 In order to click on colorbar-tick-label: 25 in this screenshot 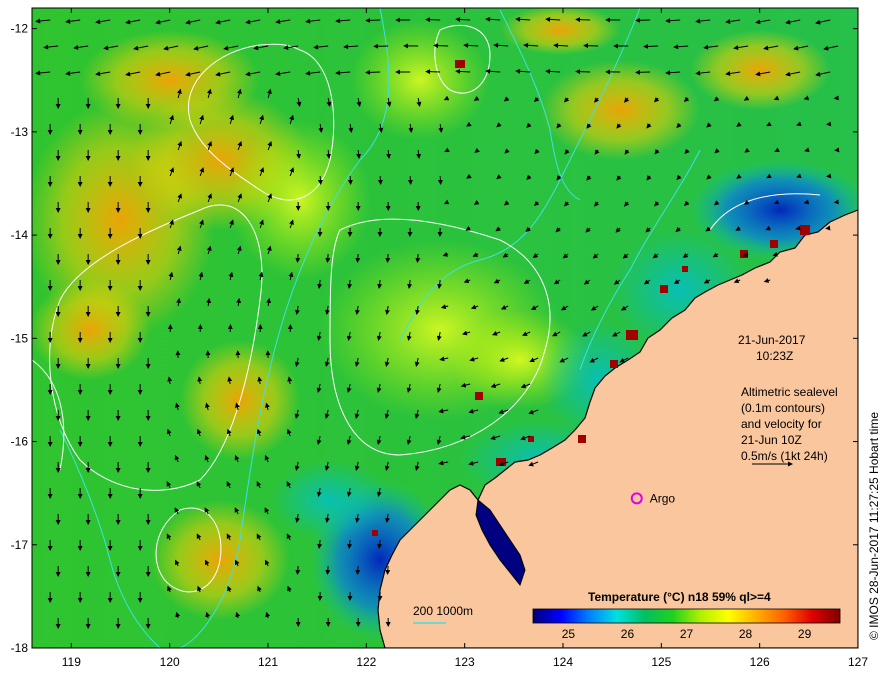, I will do `click(569, 634)`.